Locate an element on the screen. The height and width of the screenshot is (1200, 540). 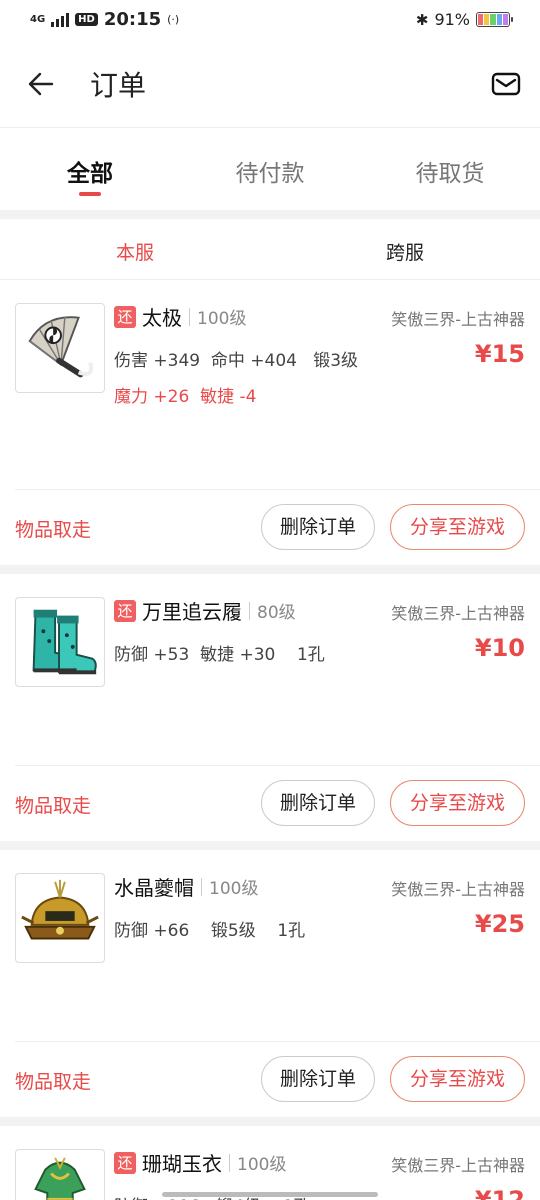
item-price: ¥10 is located at coordinates (499, 648).